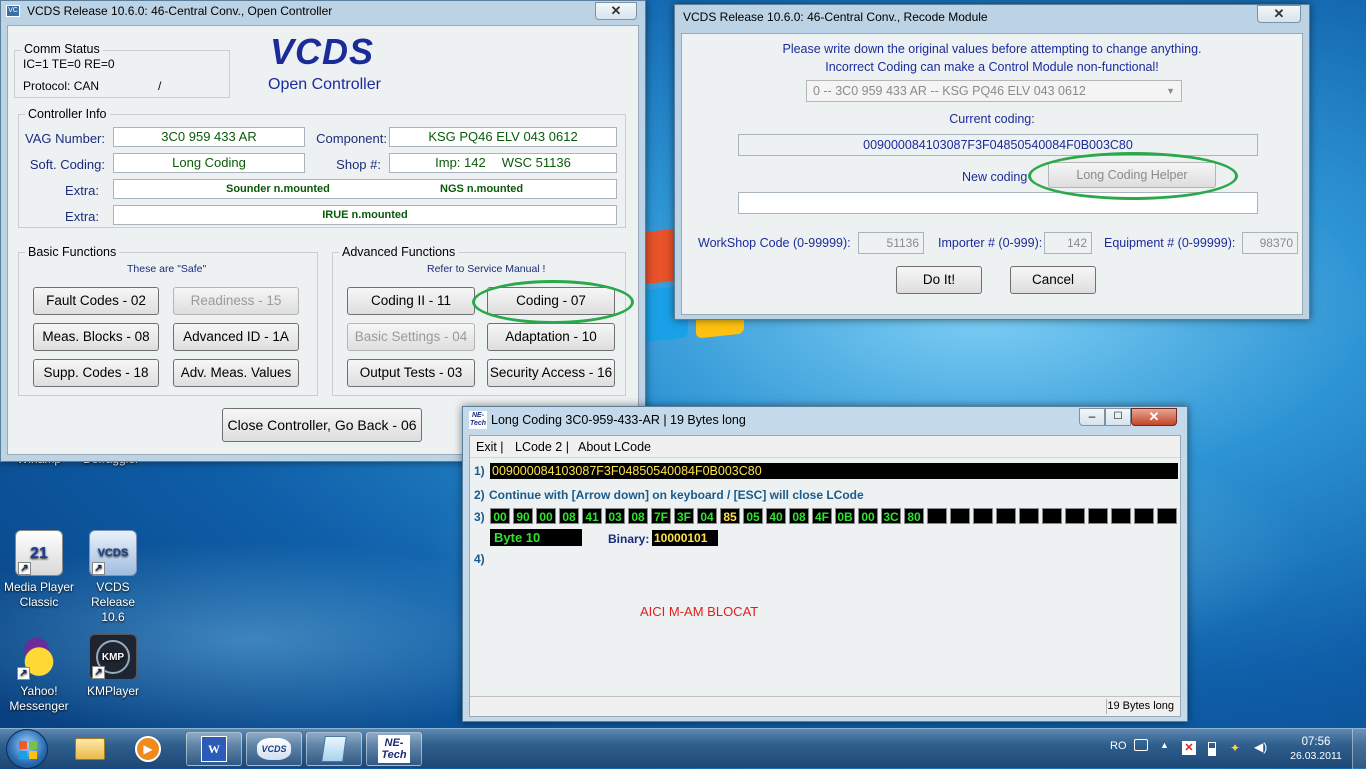 The image size is (1366, 769). Describe the element at coordinates (1053, 280) in the screenshot. I see `cancel-button: Cancel` at that location.